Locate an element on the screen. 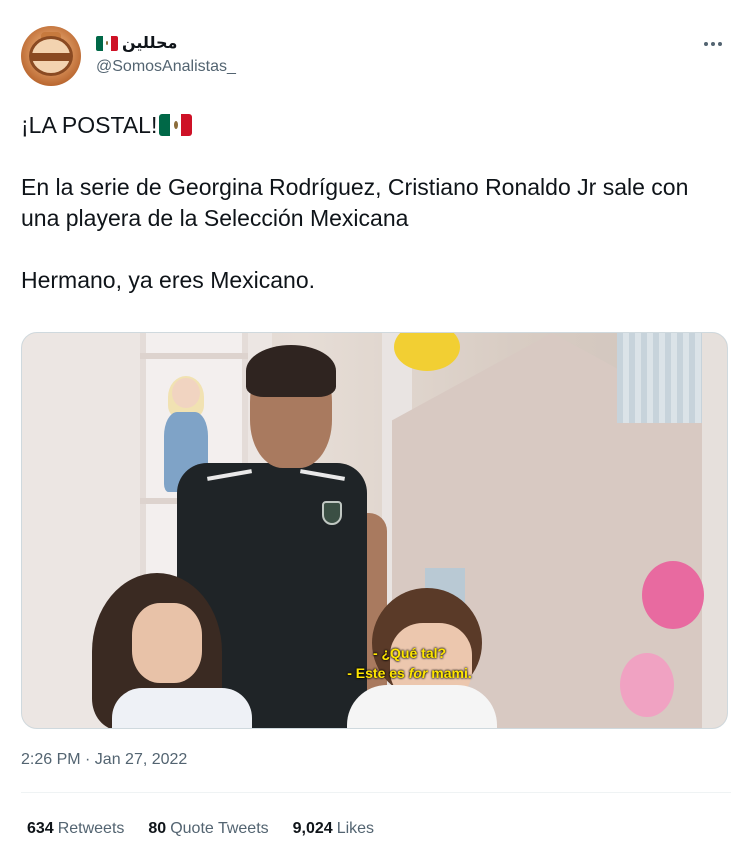 This screenshot has height=841, width=752. likes-label: Likes is located at coordinates (355, 828).